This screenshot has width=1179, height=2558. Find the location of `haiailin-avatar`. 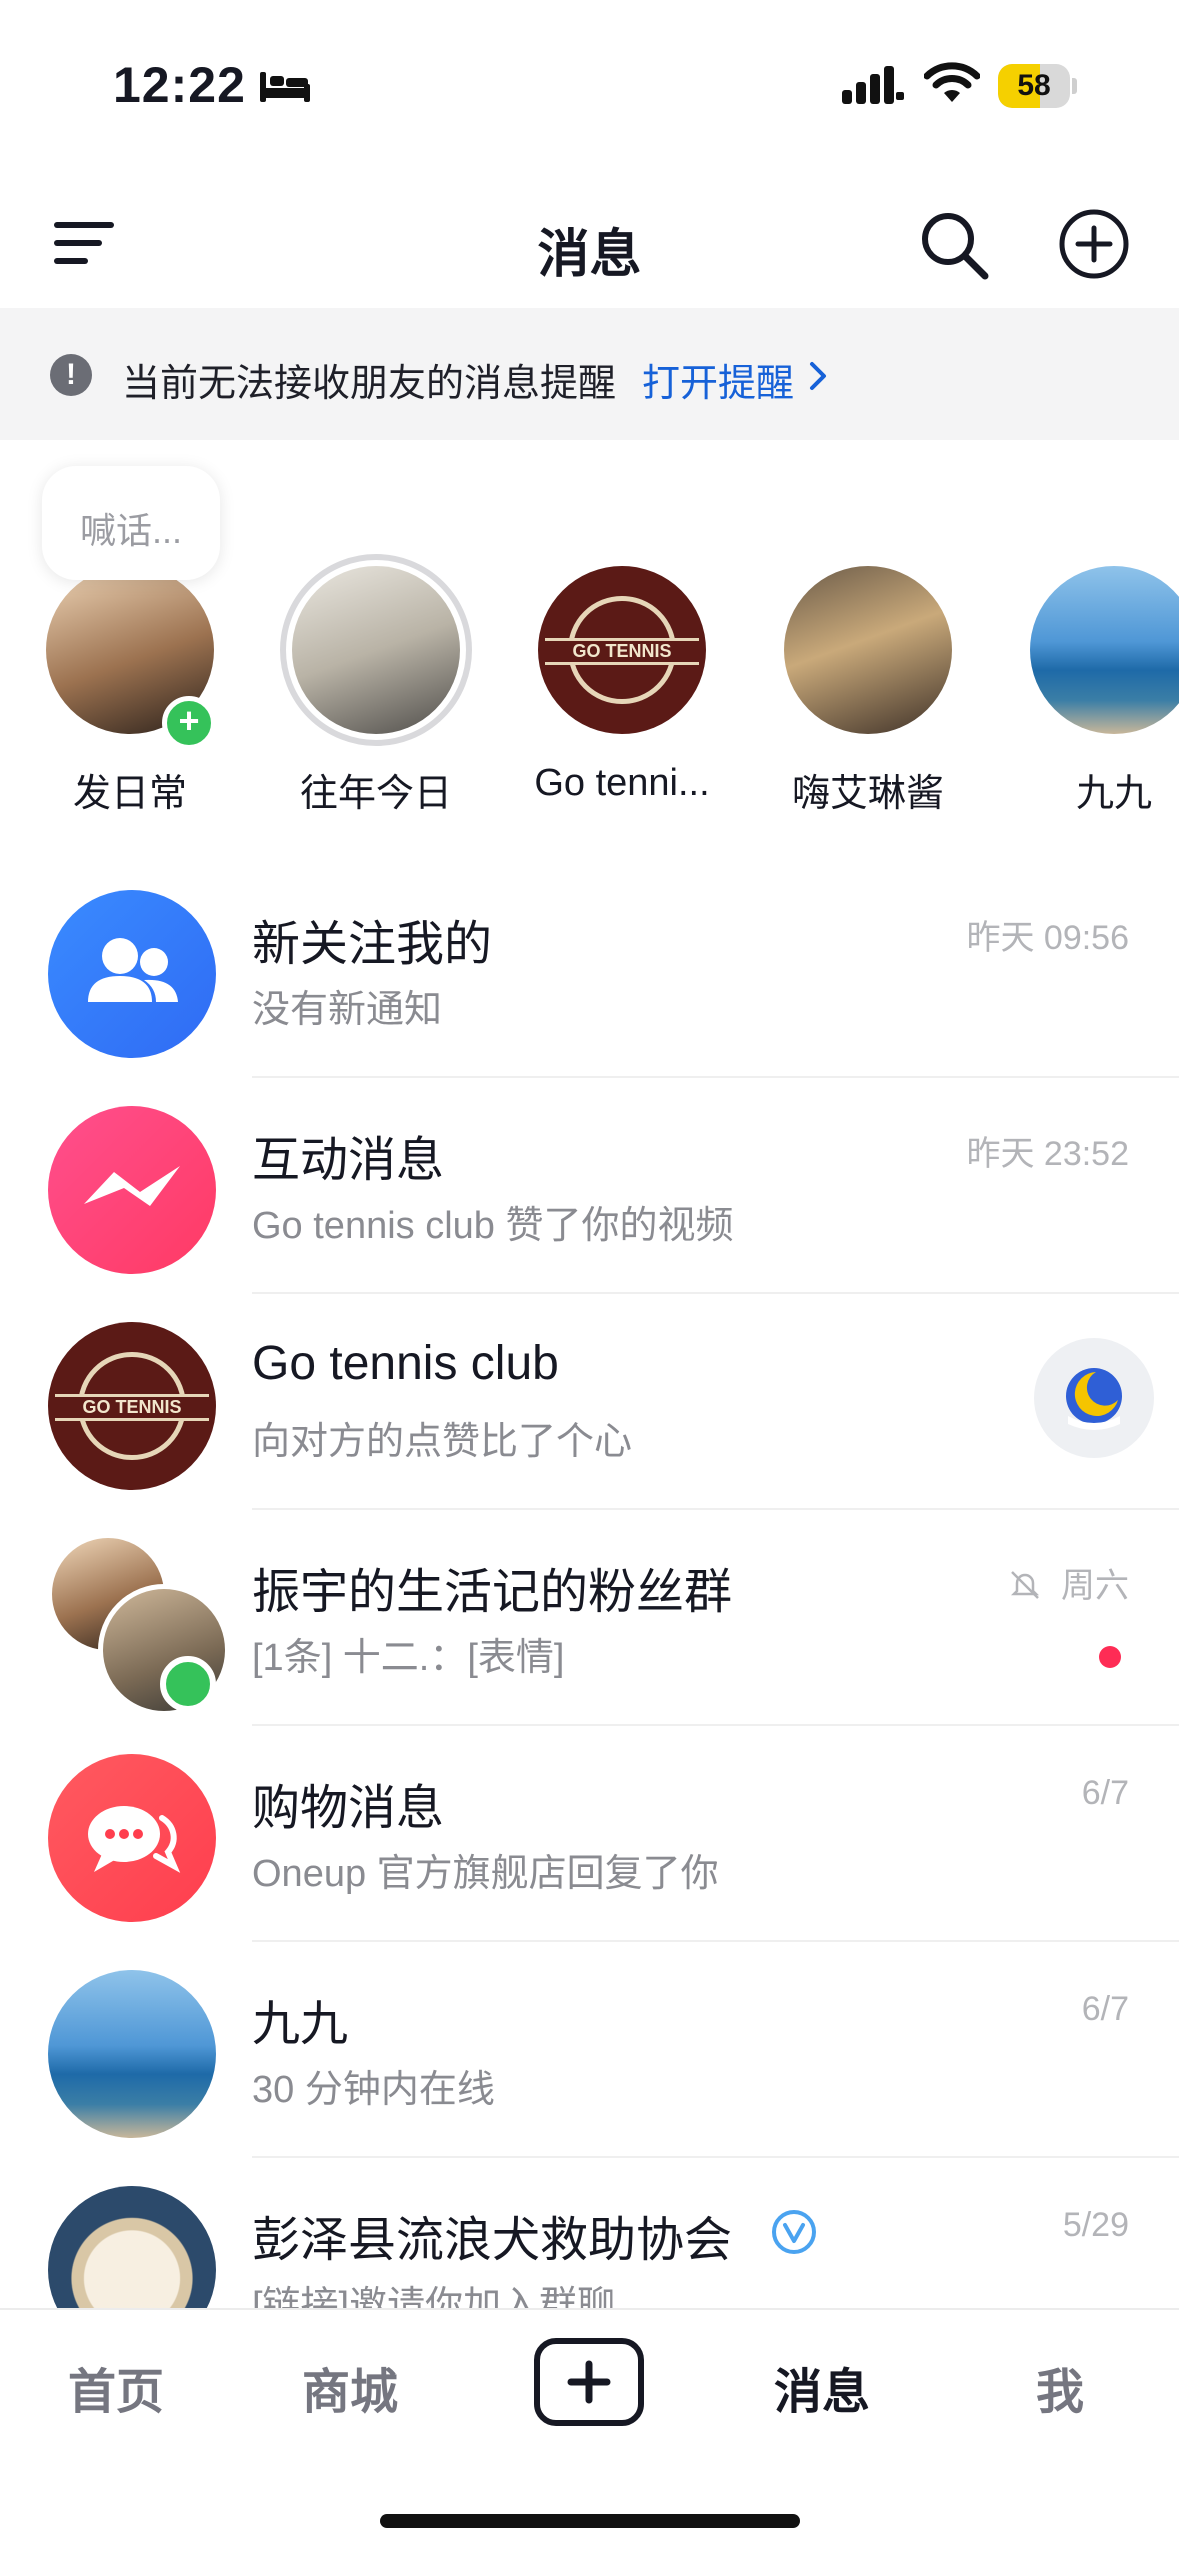

haiailin-avatar is located at coordinates (868, 650).